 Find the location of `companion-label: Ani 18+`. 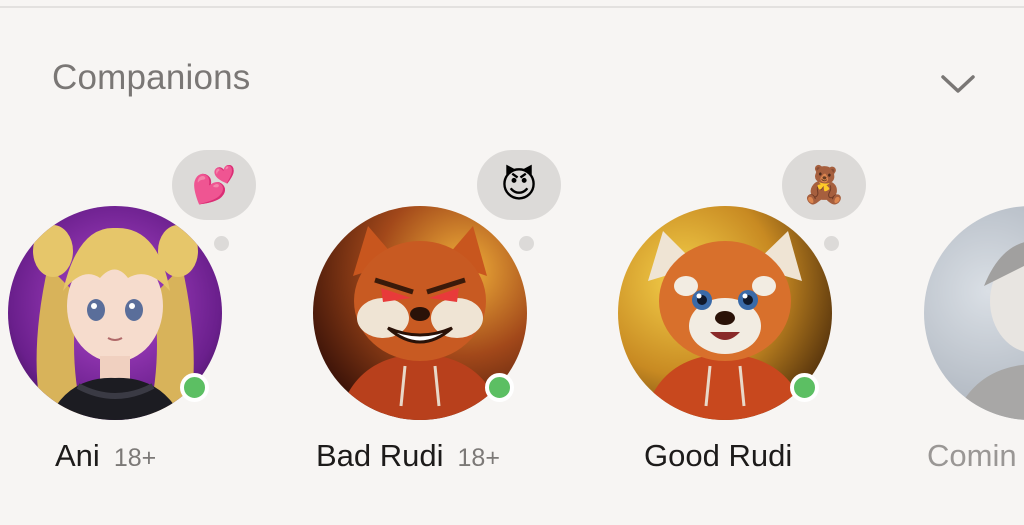

companion-label: Ani 18+ is located at coordinates (105, 456).